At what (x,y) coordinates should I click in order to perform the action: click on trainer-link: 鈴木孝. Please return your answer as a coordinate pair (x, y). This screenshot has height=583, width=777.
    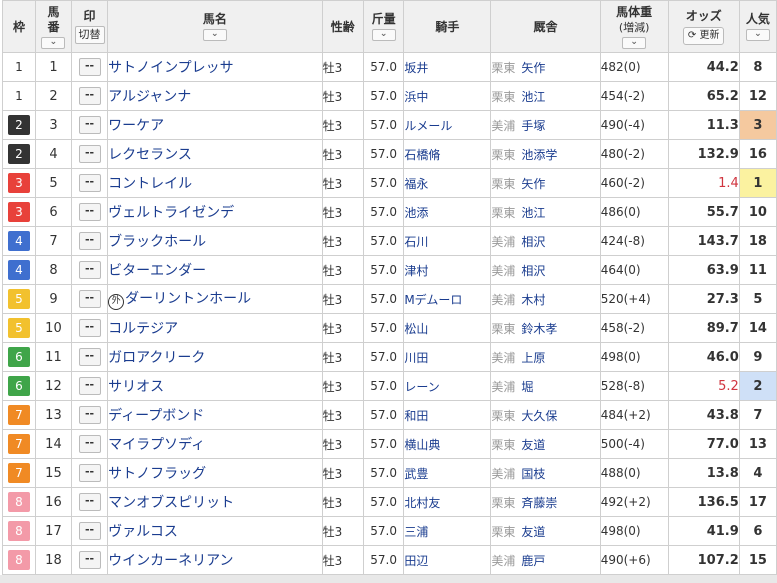
    Looking at the image, I should click on (539, 329).